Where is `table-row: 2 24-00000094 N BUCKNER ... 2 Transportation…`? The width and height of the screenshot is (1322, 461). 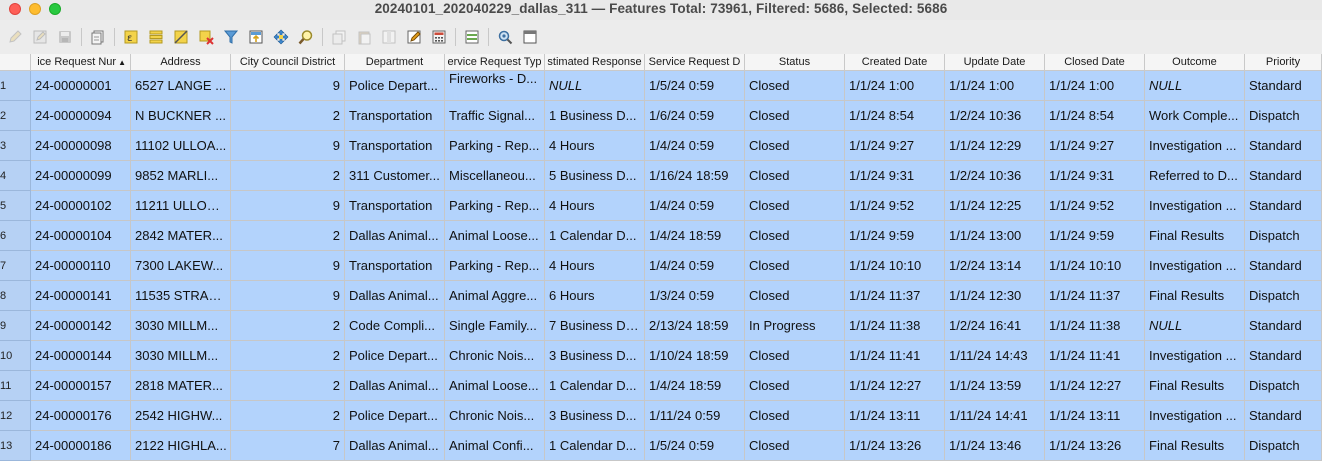
table-row: 2 24-00000094 N BUCKNER ... 2 Transportation… is located at coordinates (661, 116).